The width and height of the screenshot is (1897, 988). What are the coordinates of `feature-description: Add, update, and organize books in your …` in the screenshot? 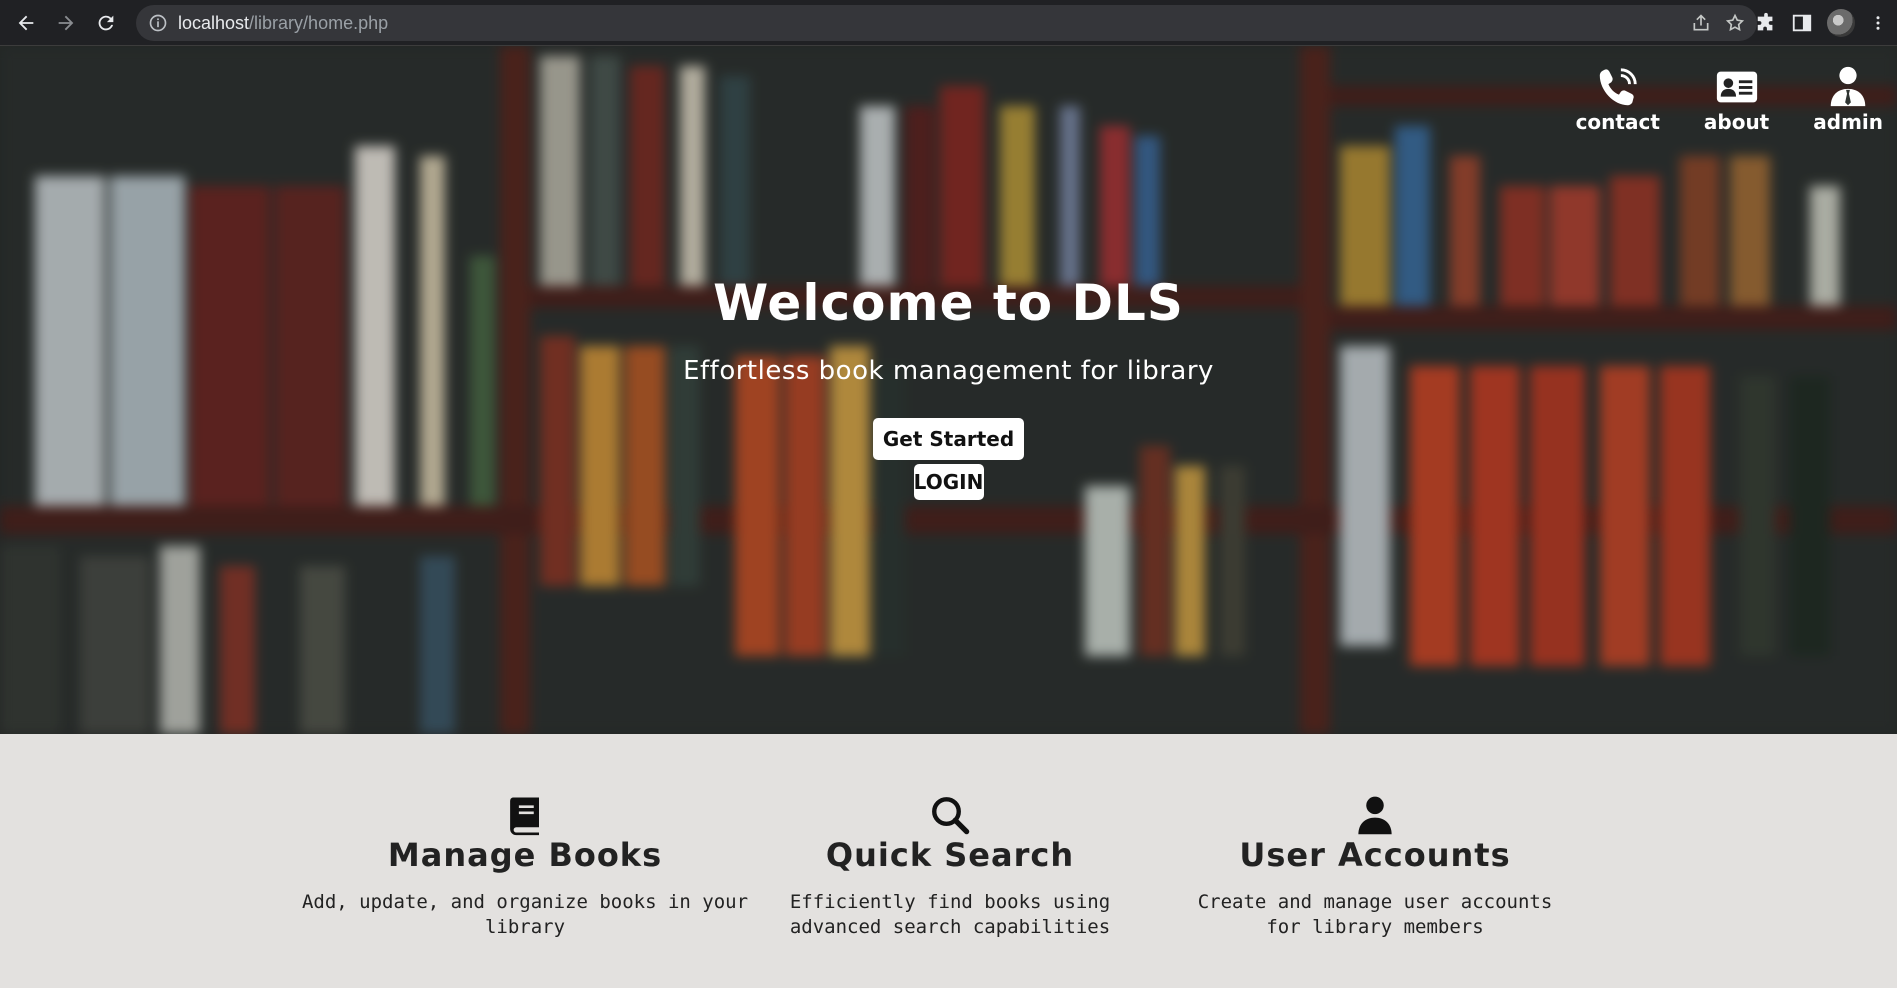 It's located at (525, 914).